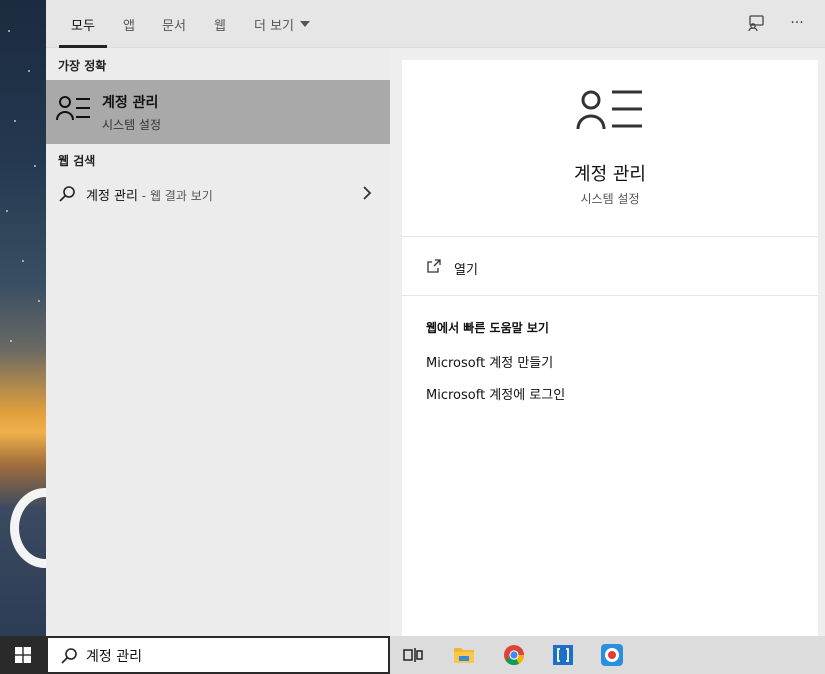 The image size is (825, 674). I want to click on taskbar-search-box, so click(218, 655).